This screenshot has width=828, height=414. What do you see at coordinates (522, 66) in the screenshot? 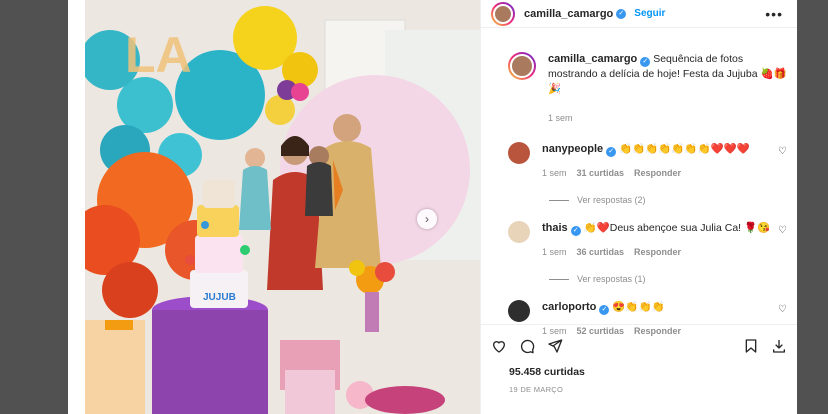
I see `caption-avatar` at bounding box center [522, 66].